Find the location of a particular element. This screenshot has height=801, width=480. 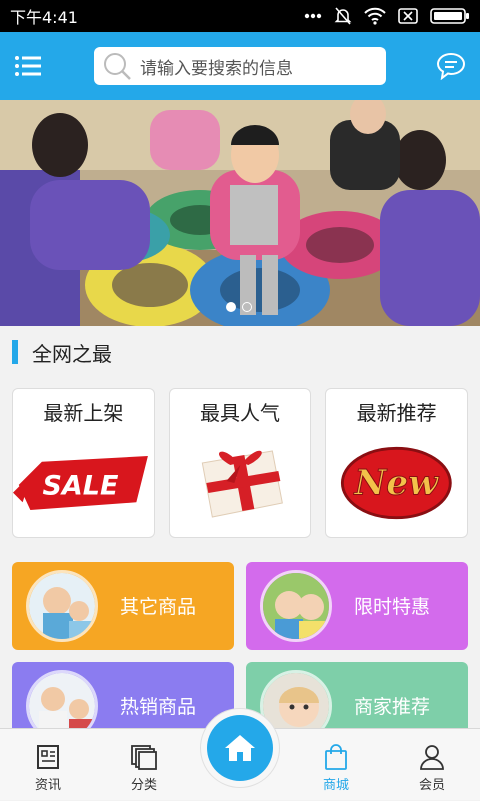

status-time: 下午4:41 is located at coordinates (44, 17).